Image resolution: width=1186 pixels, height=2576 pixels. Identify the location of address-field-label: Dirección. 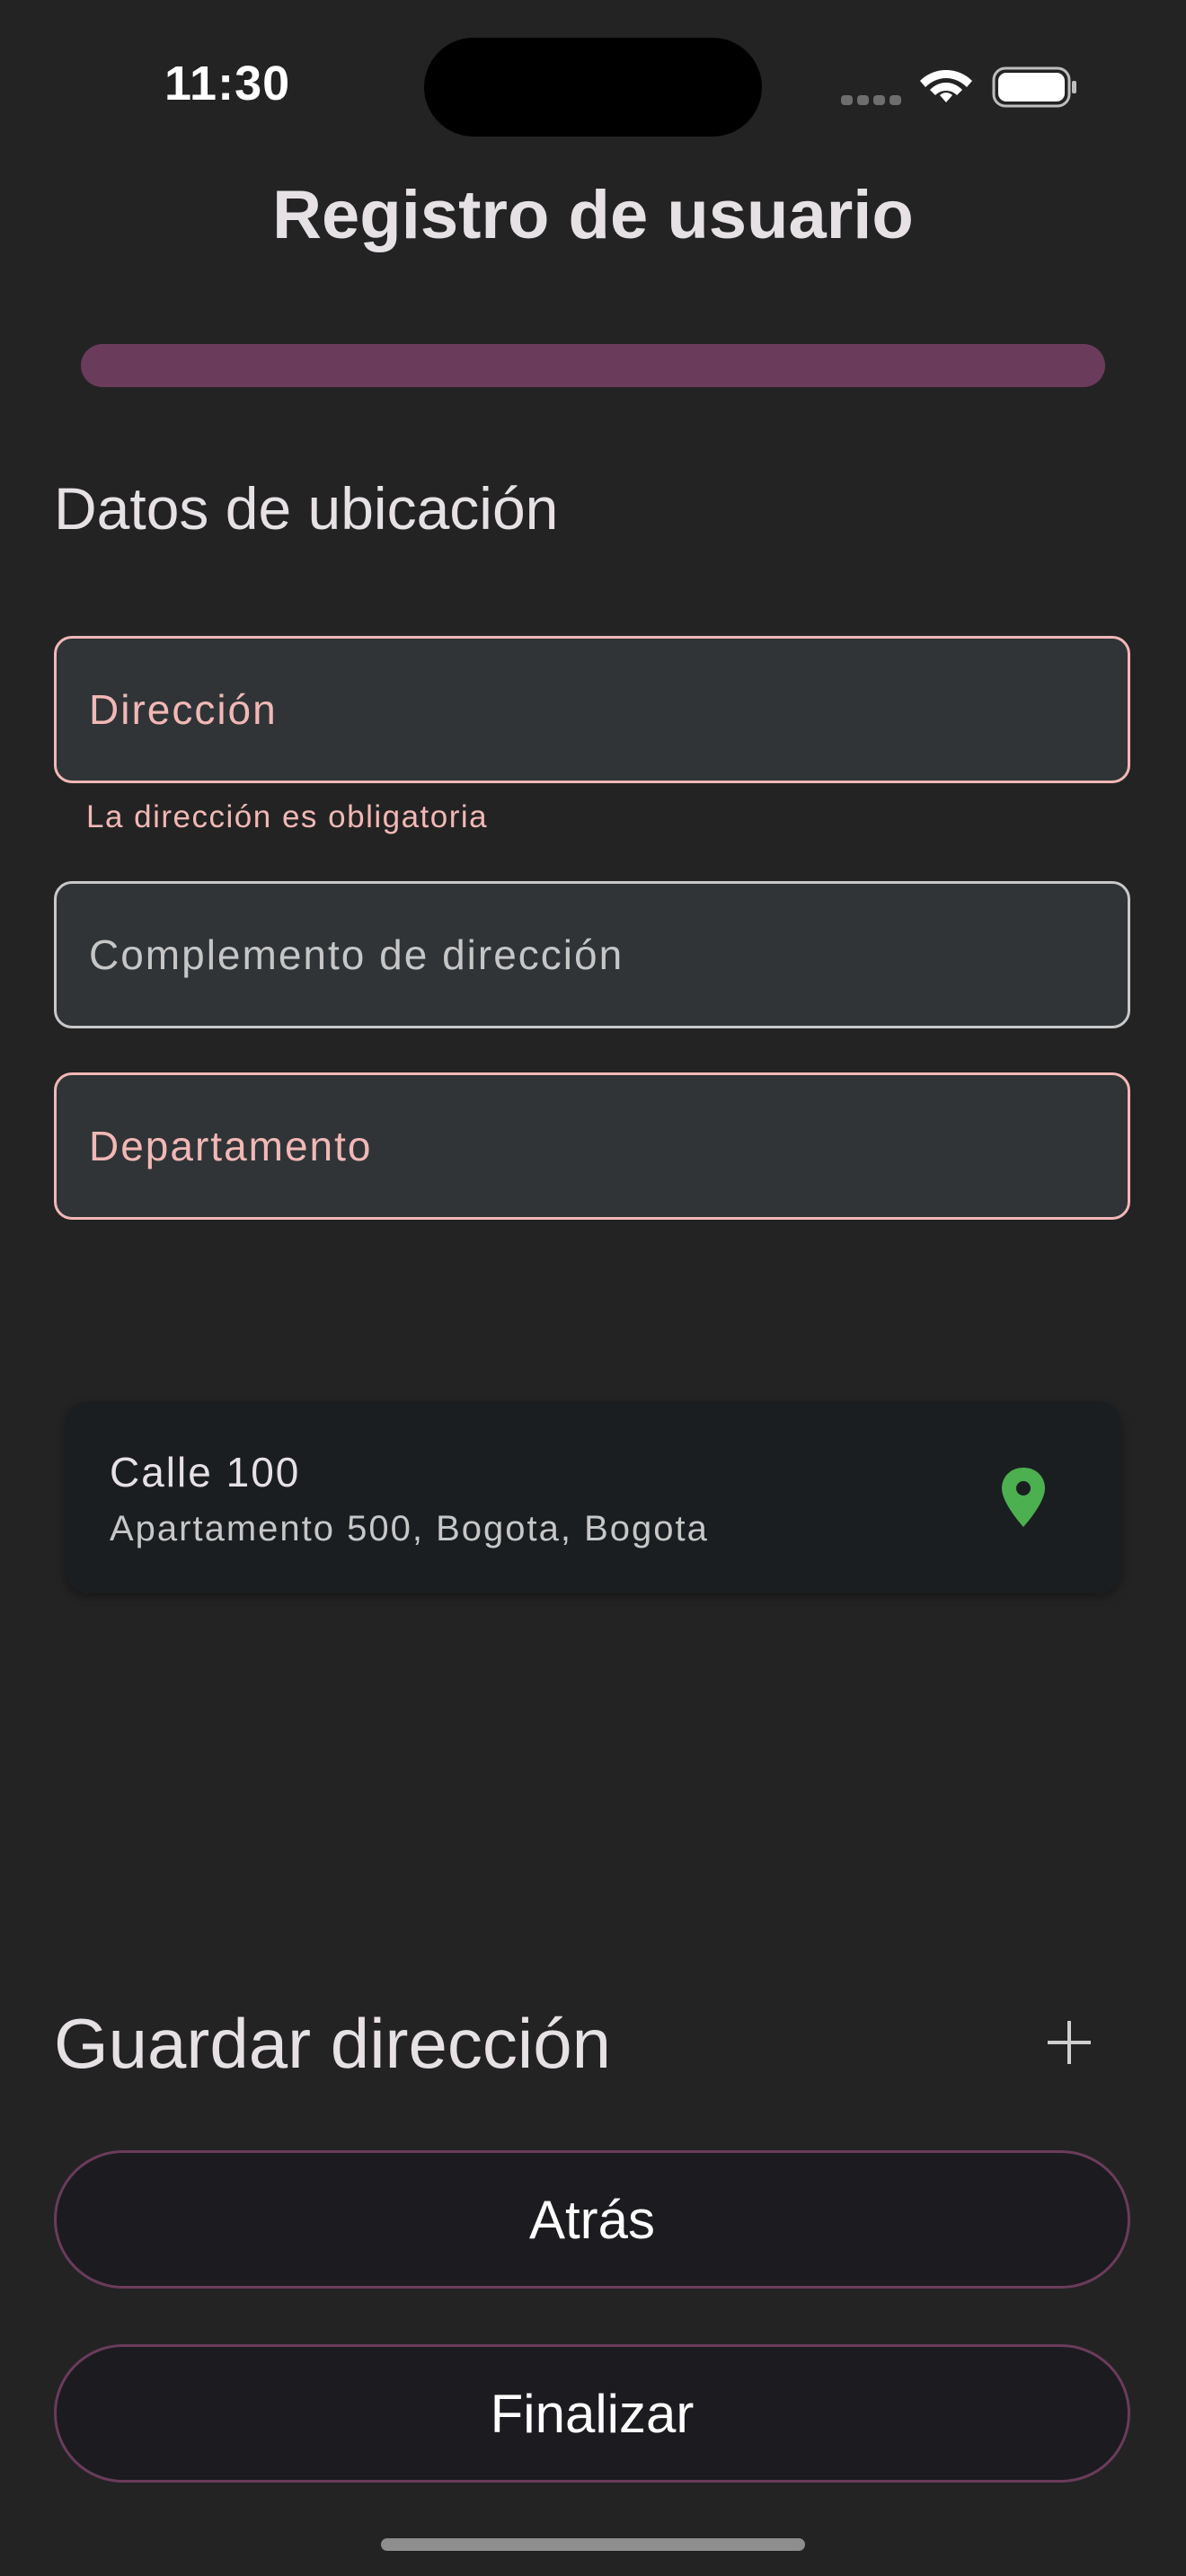
(183, 709).